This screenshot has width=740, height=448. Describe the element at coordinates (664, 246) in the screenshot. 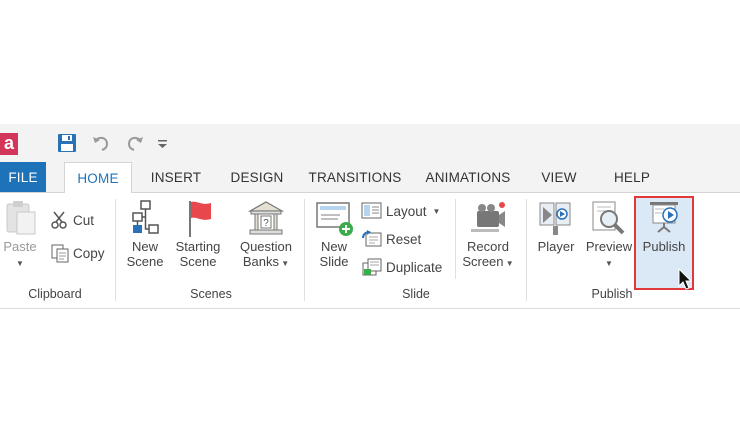

I see `publish-label: Publish` at that location.